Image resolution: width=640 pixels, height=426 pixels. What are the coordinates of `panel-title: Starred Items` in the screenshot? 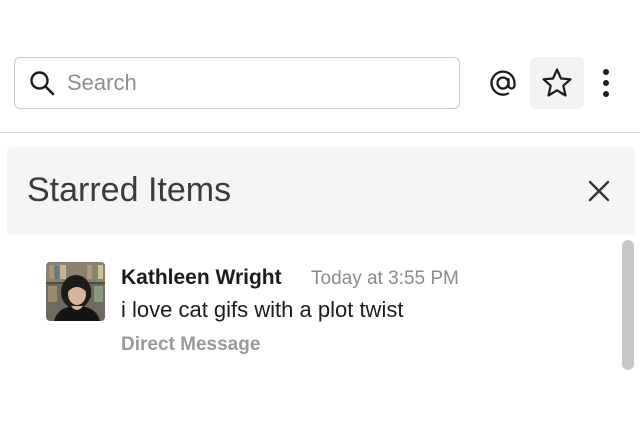 It's located at (129, 190).